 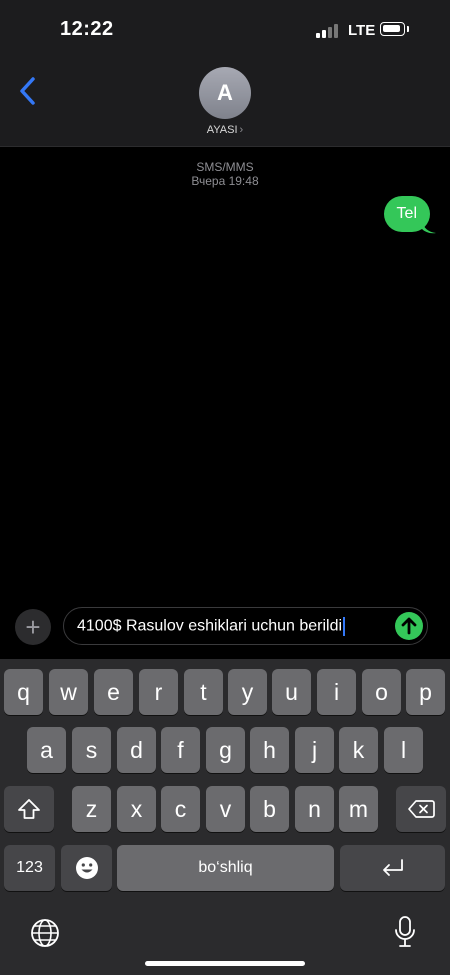 I want to click on delete-key, so click(x=421, y=809).